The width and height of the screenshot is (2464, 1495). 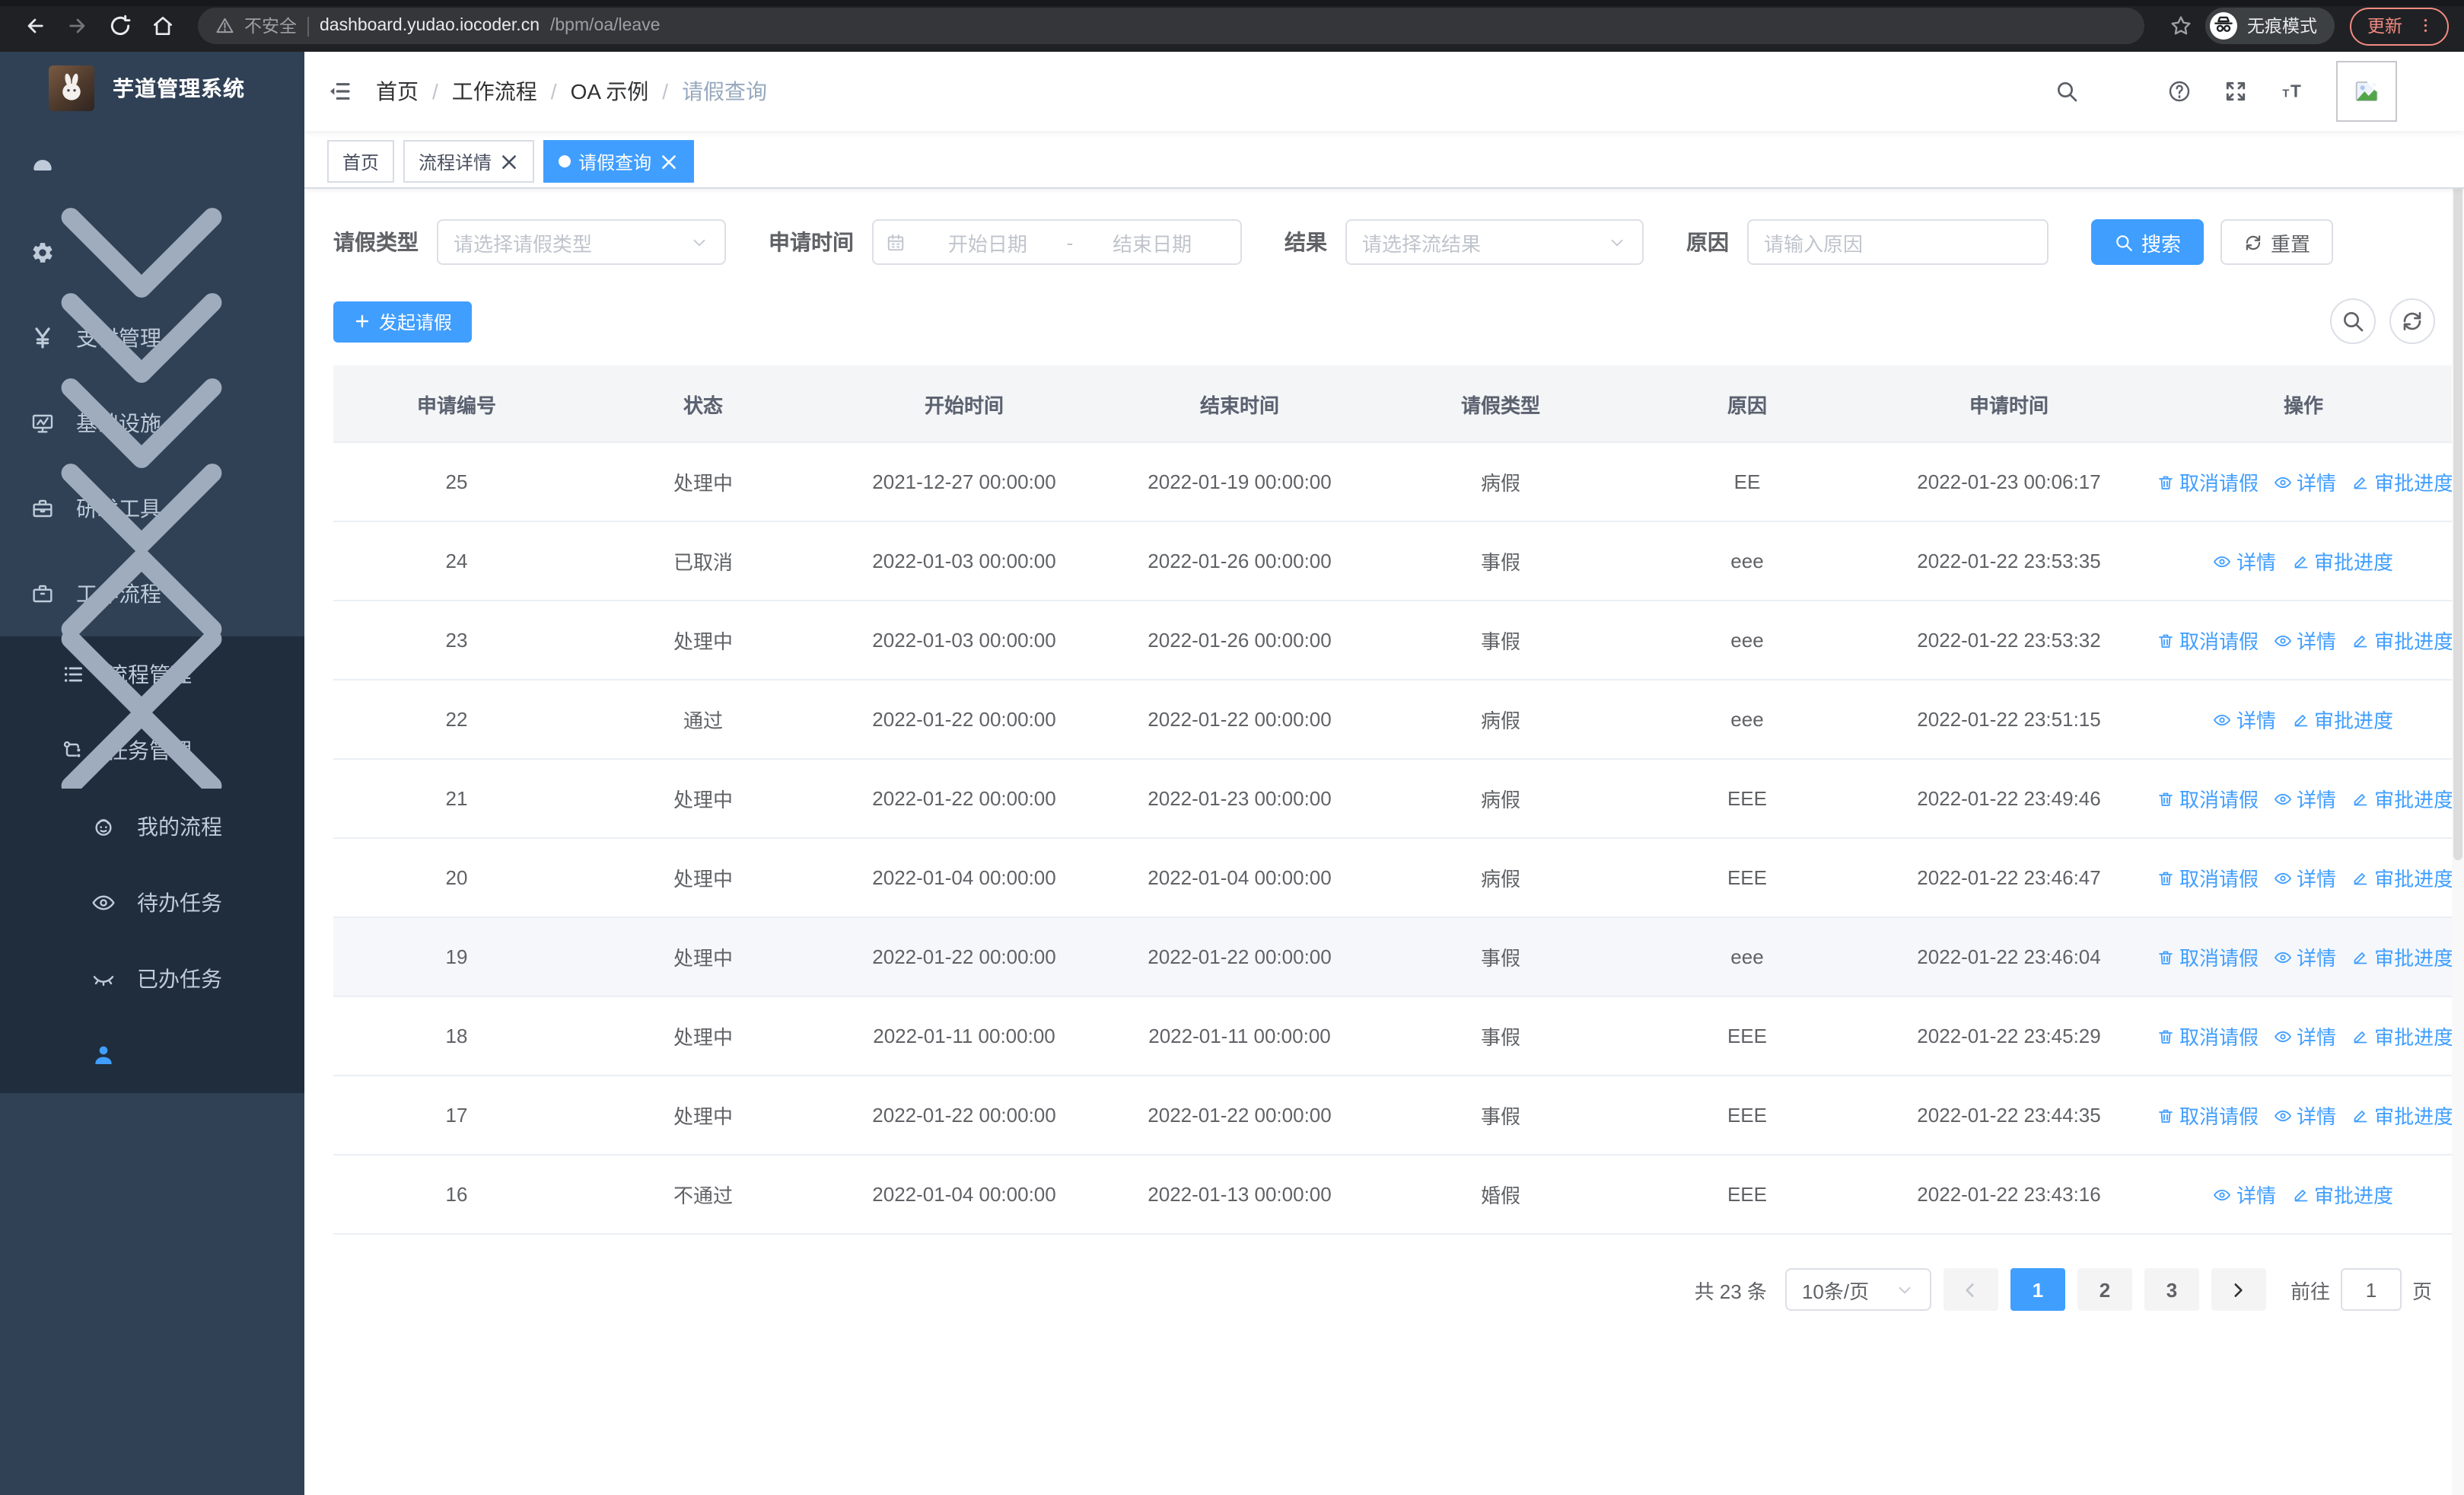 What do you see at coordinates (703, 1195) in the screenshot?
I see `cell-status: 不通过` at bounding box center [703, 1195].